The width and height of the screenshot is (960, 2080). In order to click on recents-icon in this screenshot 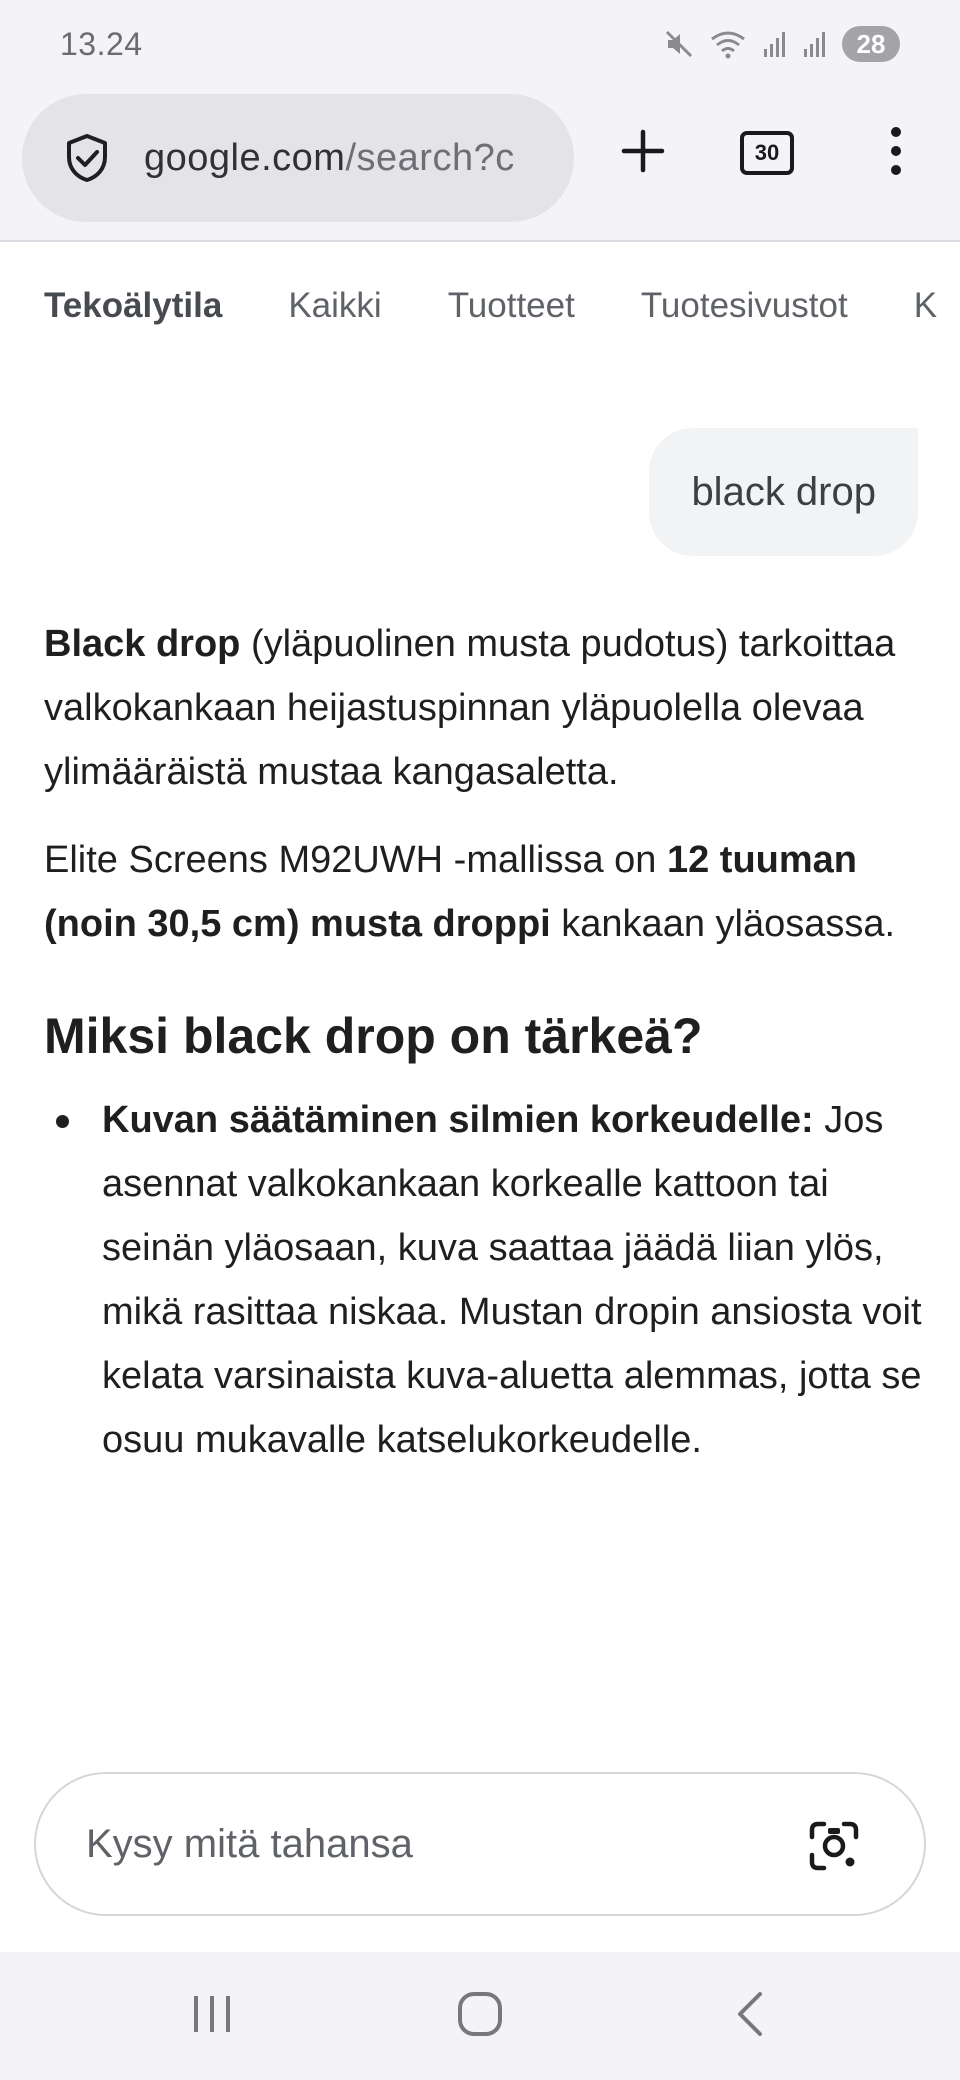, I will do `click(212, 2016)`.